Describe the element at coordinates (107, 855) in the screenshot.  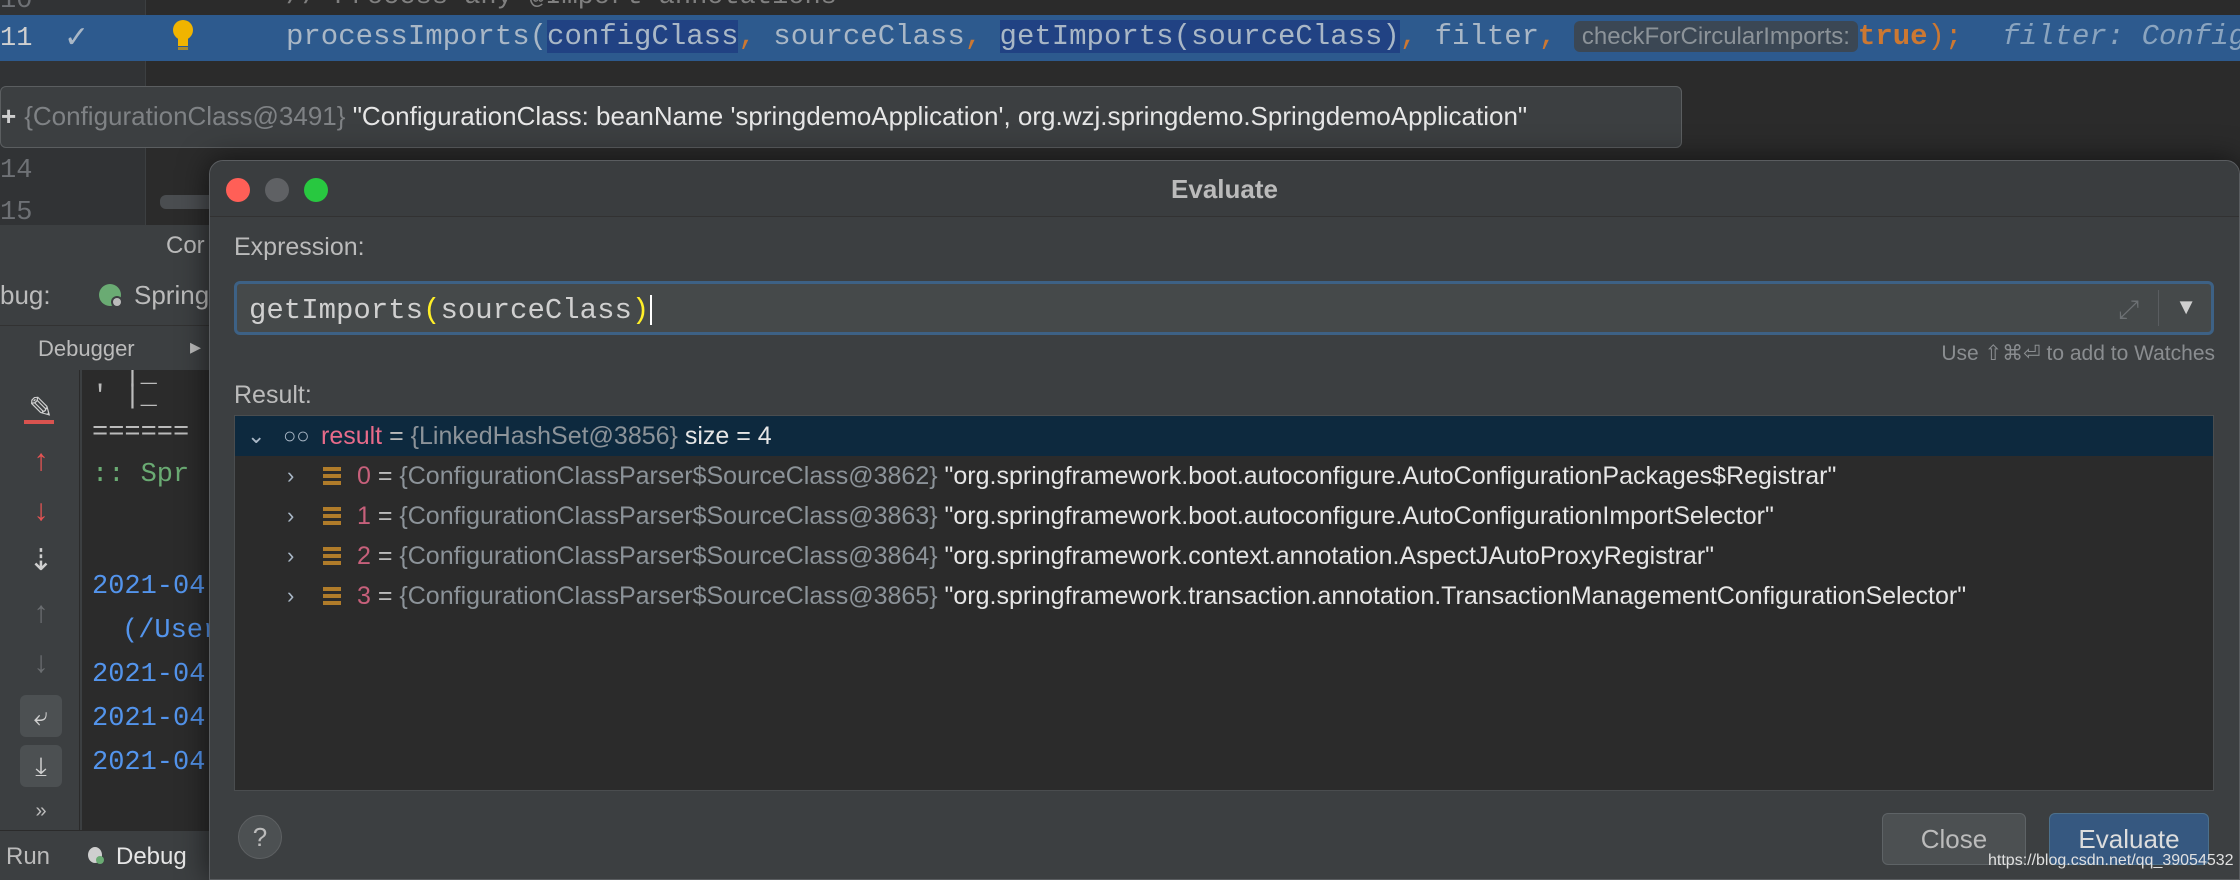
I see `bottom-tool-bar: Run Debug` at that location.